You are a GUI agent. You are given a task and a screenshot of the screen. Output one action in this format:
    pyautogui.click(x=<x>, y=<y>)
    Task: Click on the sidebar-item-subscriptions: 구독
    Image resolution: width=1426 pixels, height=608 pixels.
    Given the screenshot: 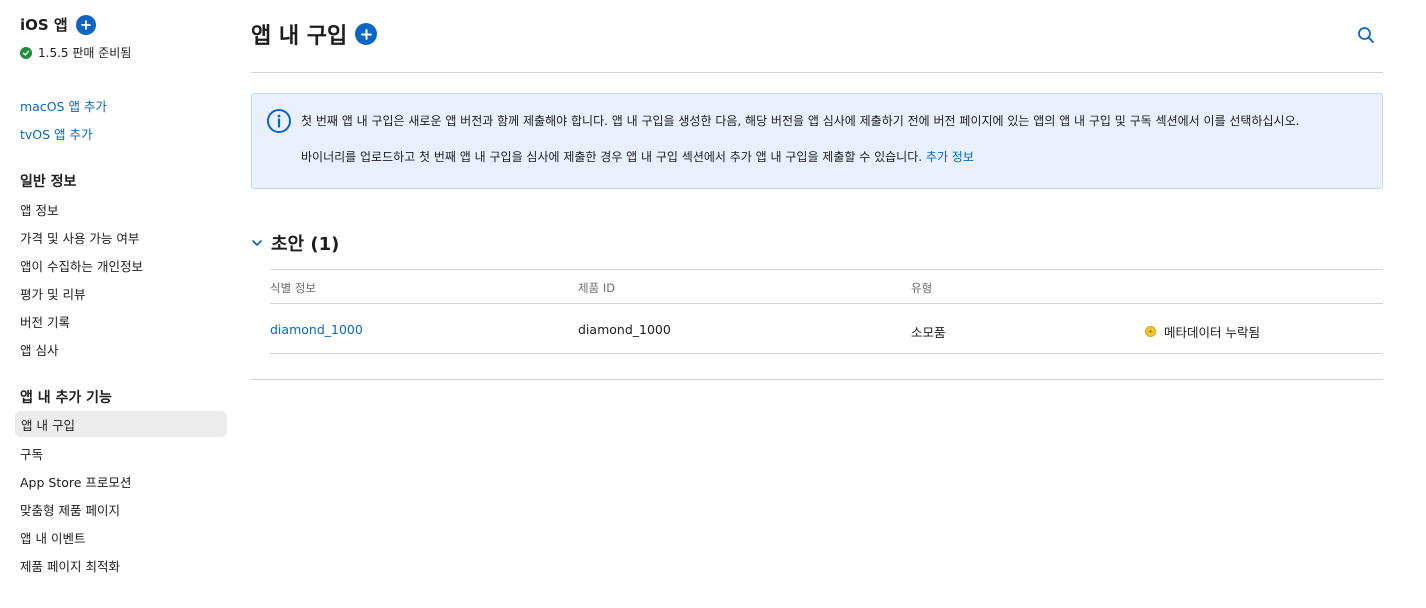 What is the action you would take?
    pyautogui.click(x=31, y=453)
    